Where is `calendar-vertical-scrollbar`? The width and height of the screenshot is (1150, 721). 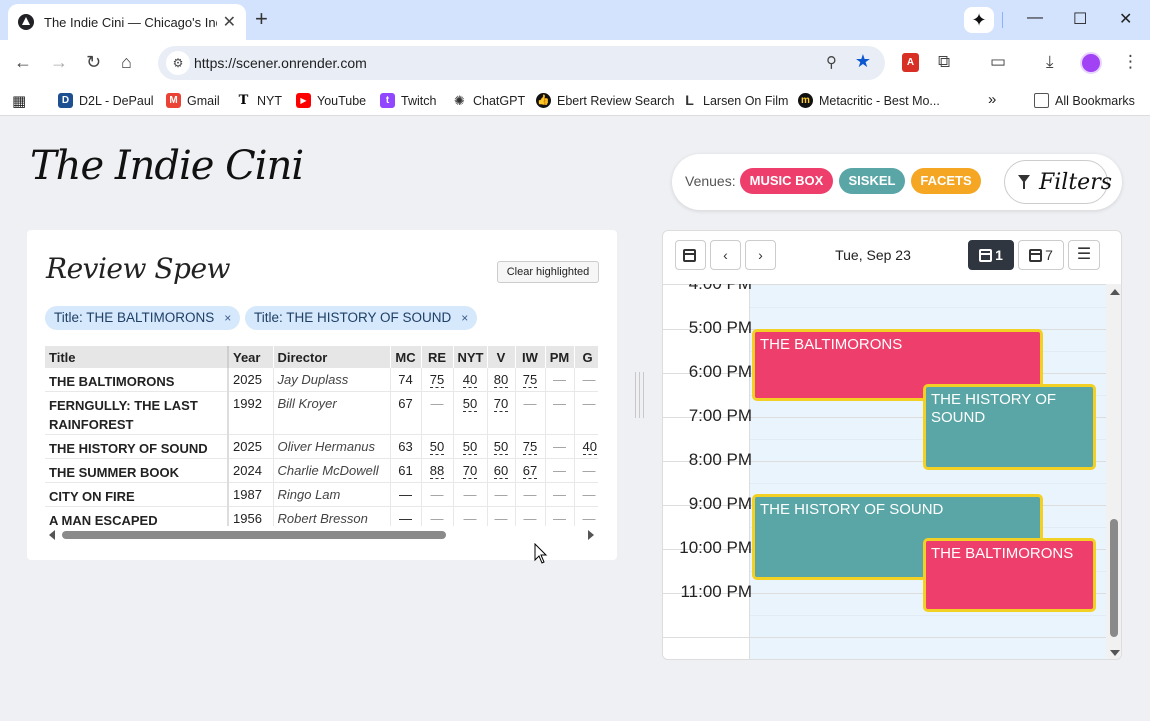 calendar-vertical-scrollbar is located at coordinates (1113, 471).